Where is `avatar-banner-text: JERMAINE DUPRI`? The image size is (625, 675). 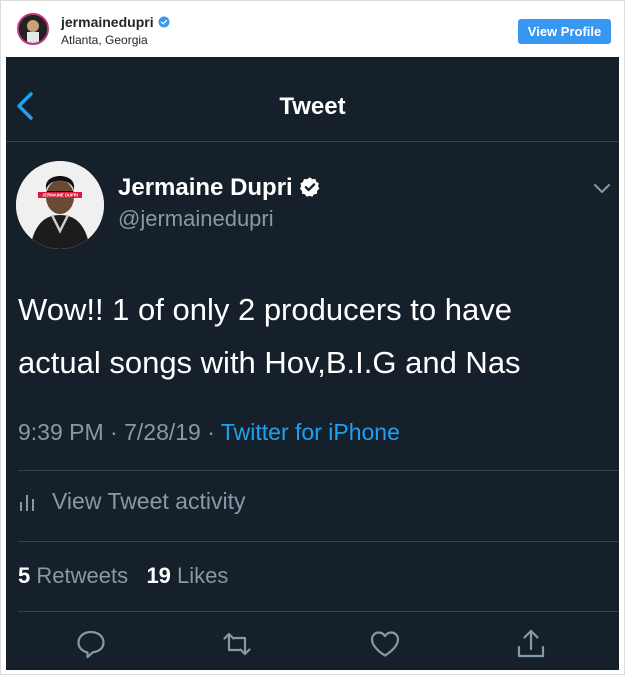
avatar-banner-text: JERMAINE DUPRI is located at coordinates (60, 195).